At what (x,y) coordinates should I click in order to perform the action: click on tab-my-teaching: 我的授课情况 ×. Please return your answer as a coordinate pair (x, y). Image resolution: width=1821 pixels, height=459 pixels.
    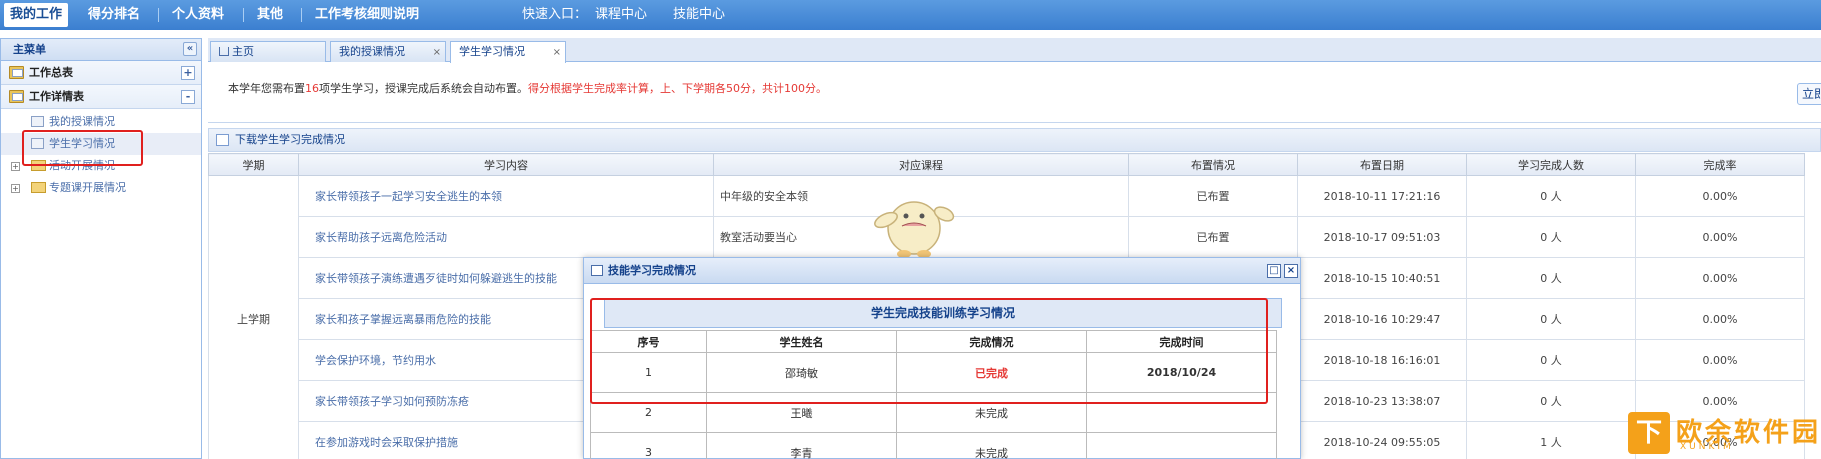
    Looking at the image, I should click on (388, 51).